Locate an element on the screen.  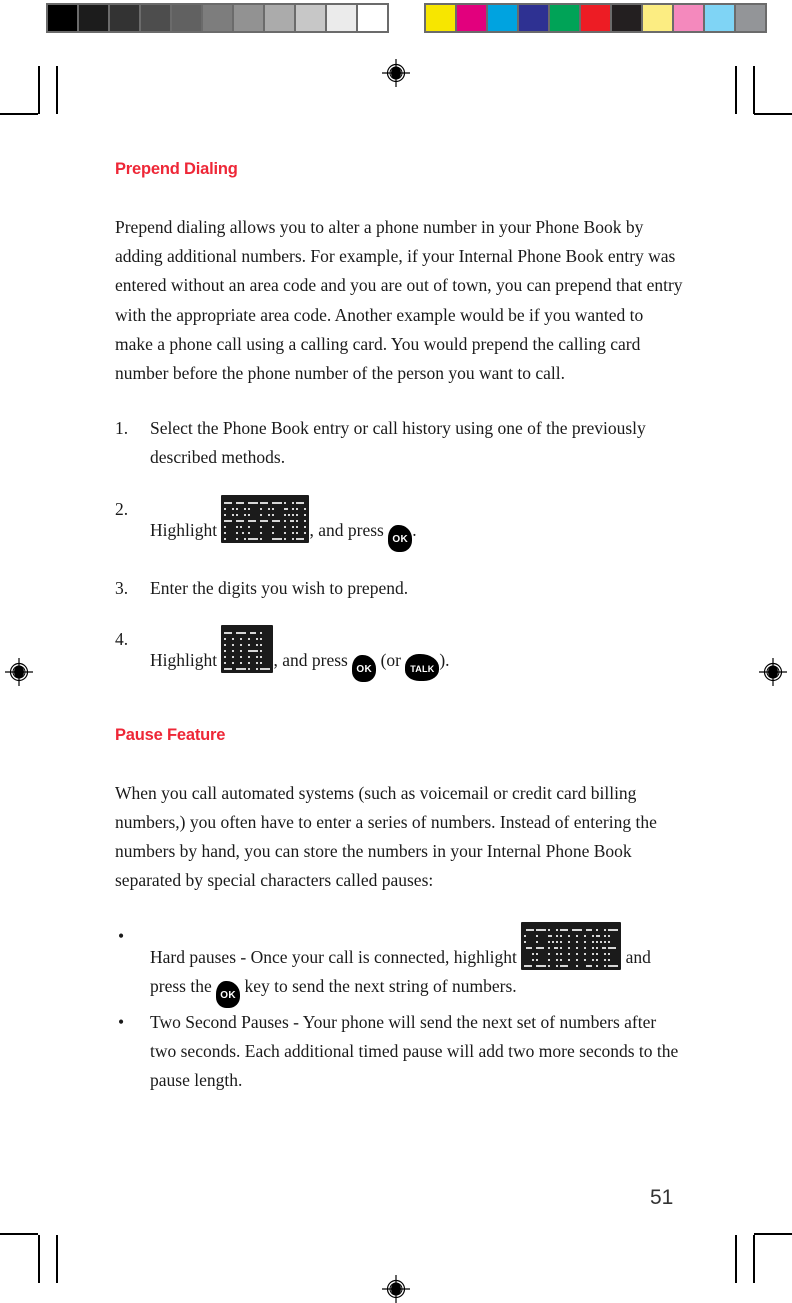
crop-mark-top-left-vertical is located at coordinates (57, 90).